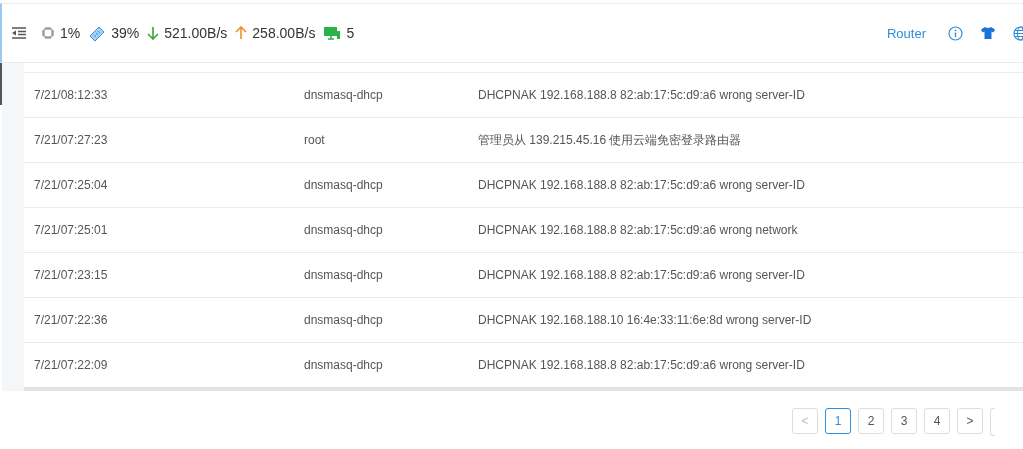 The width and height of the screenshot is (1023, 449). Describe the element at coordinates (1018, 33) in the screenshot. I see `globe-icon` at that location.